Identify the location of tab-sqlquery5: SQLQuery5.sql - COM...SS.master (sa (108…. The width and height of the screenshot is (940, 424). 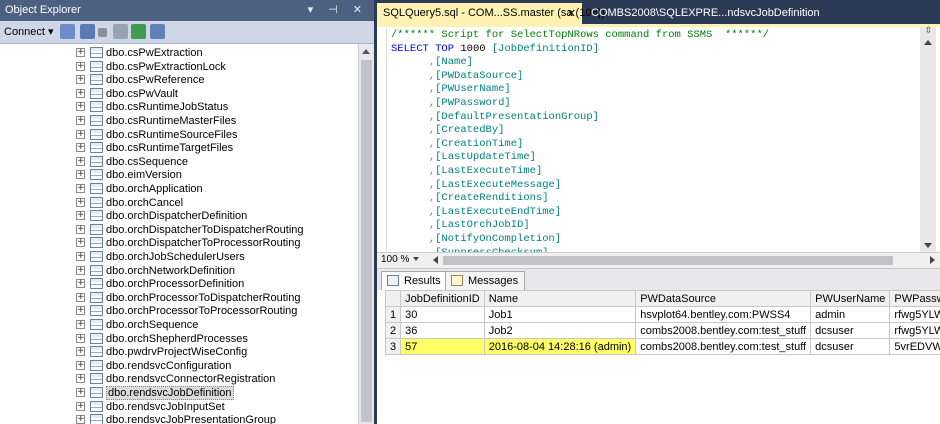
(491, 13).